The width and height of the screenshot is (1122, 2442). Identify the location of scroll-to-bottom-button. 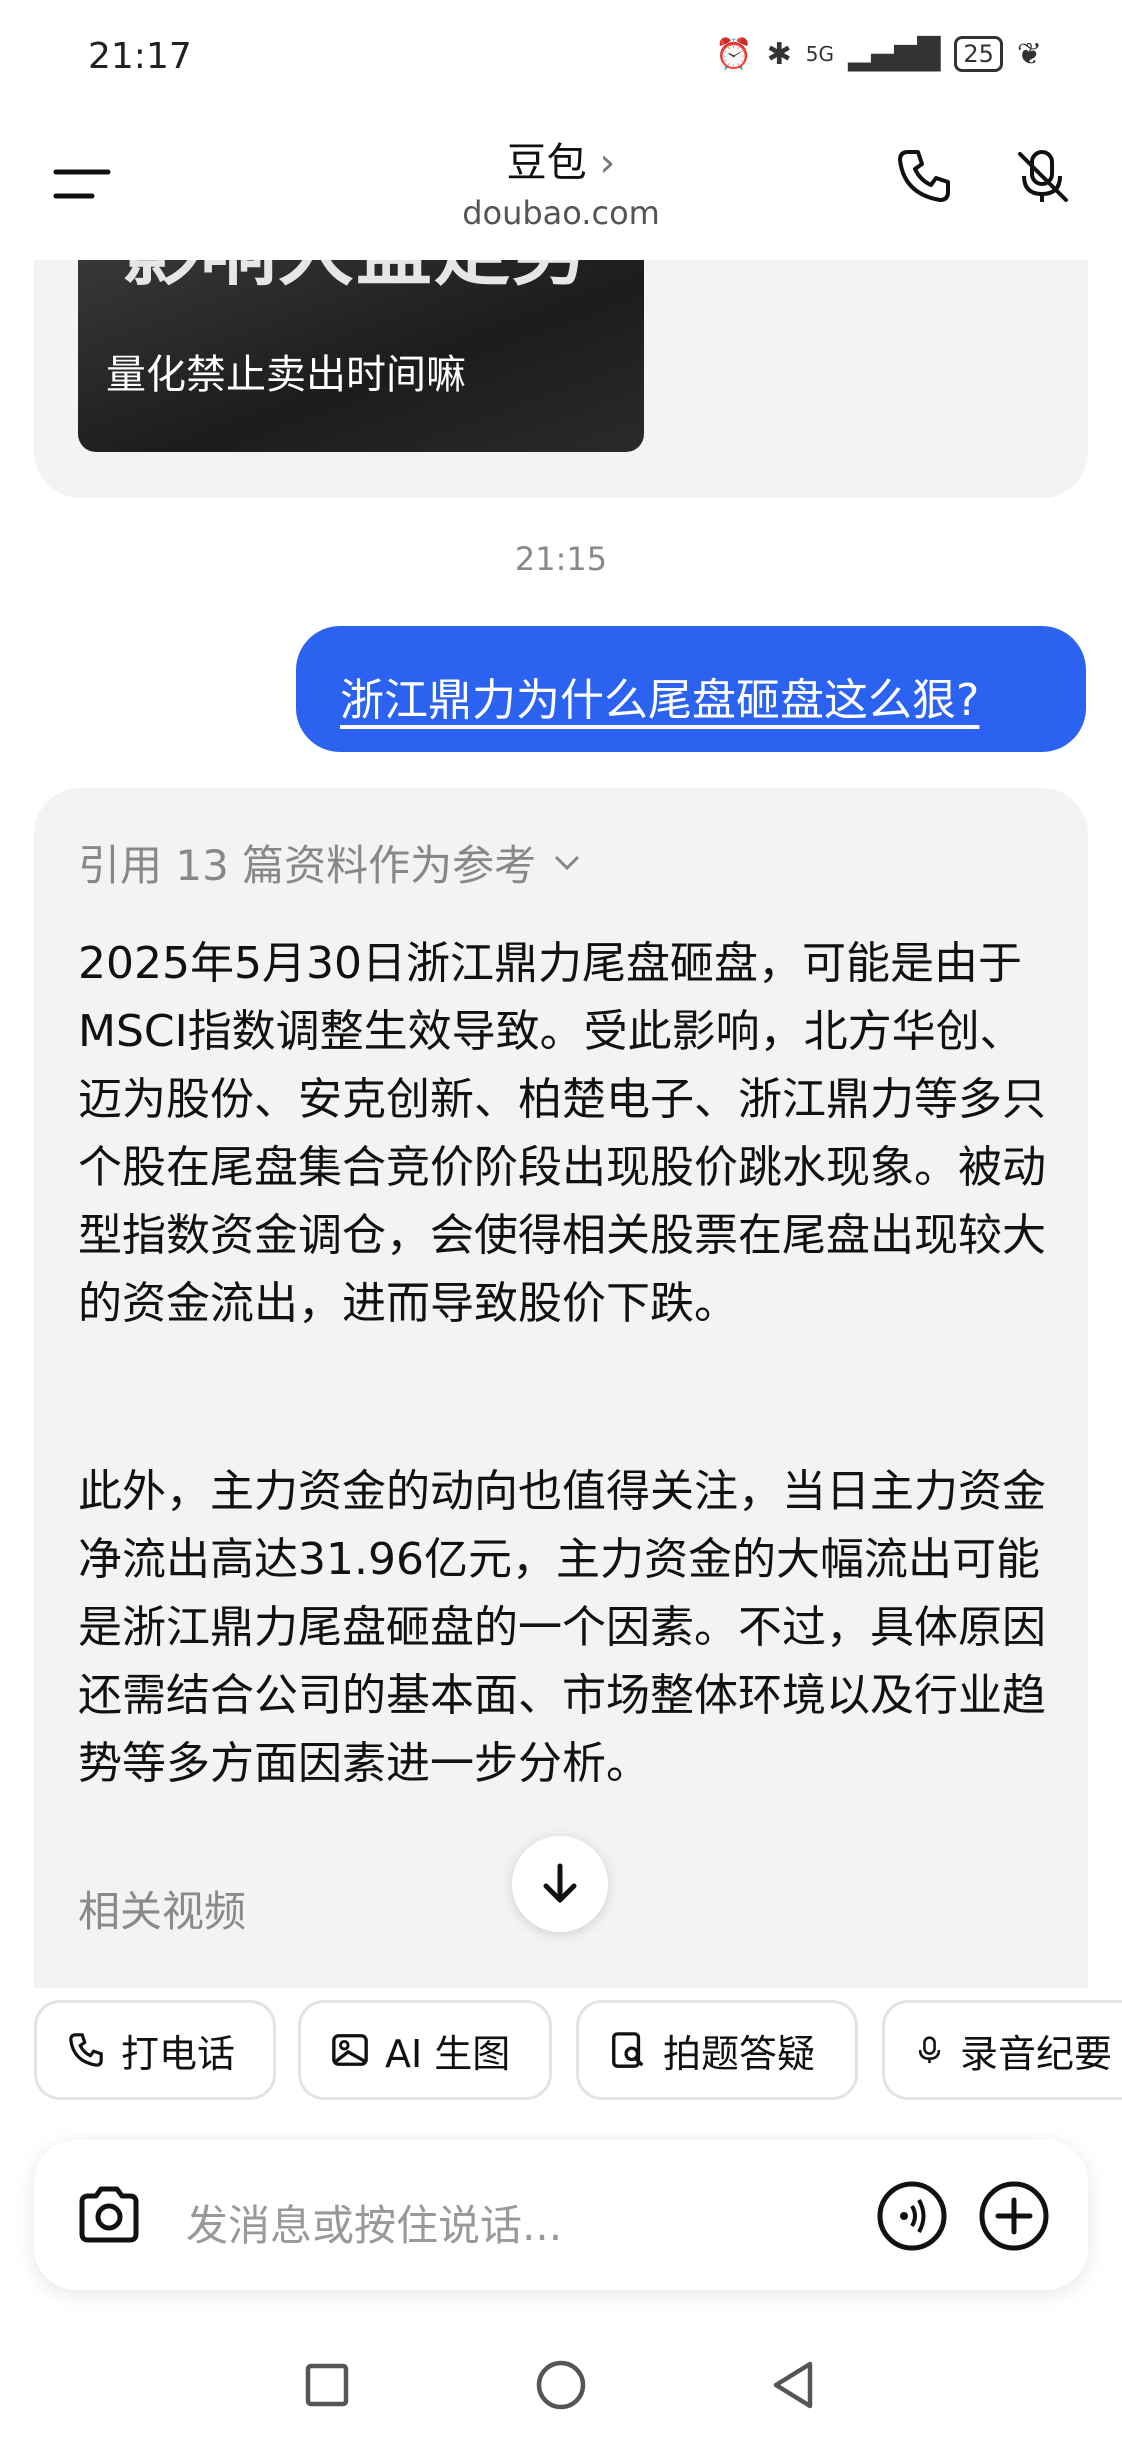
(560, 1884).